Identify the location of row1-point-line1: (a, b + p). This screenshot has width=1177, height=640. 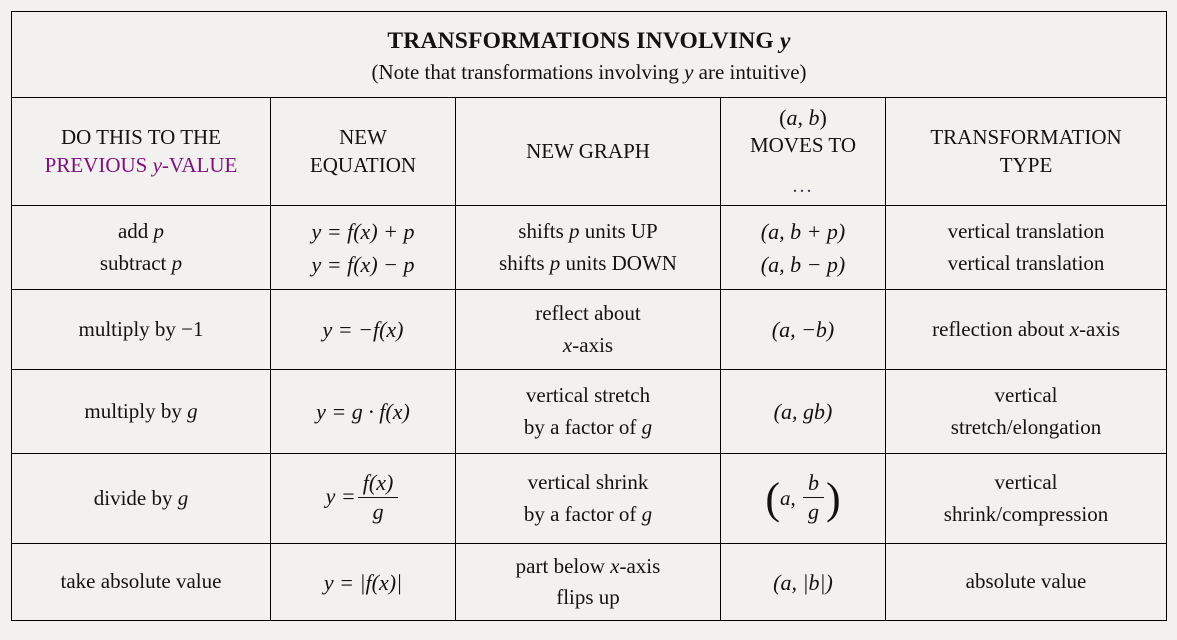
(803, 231).